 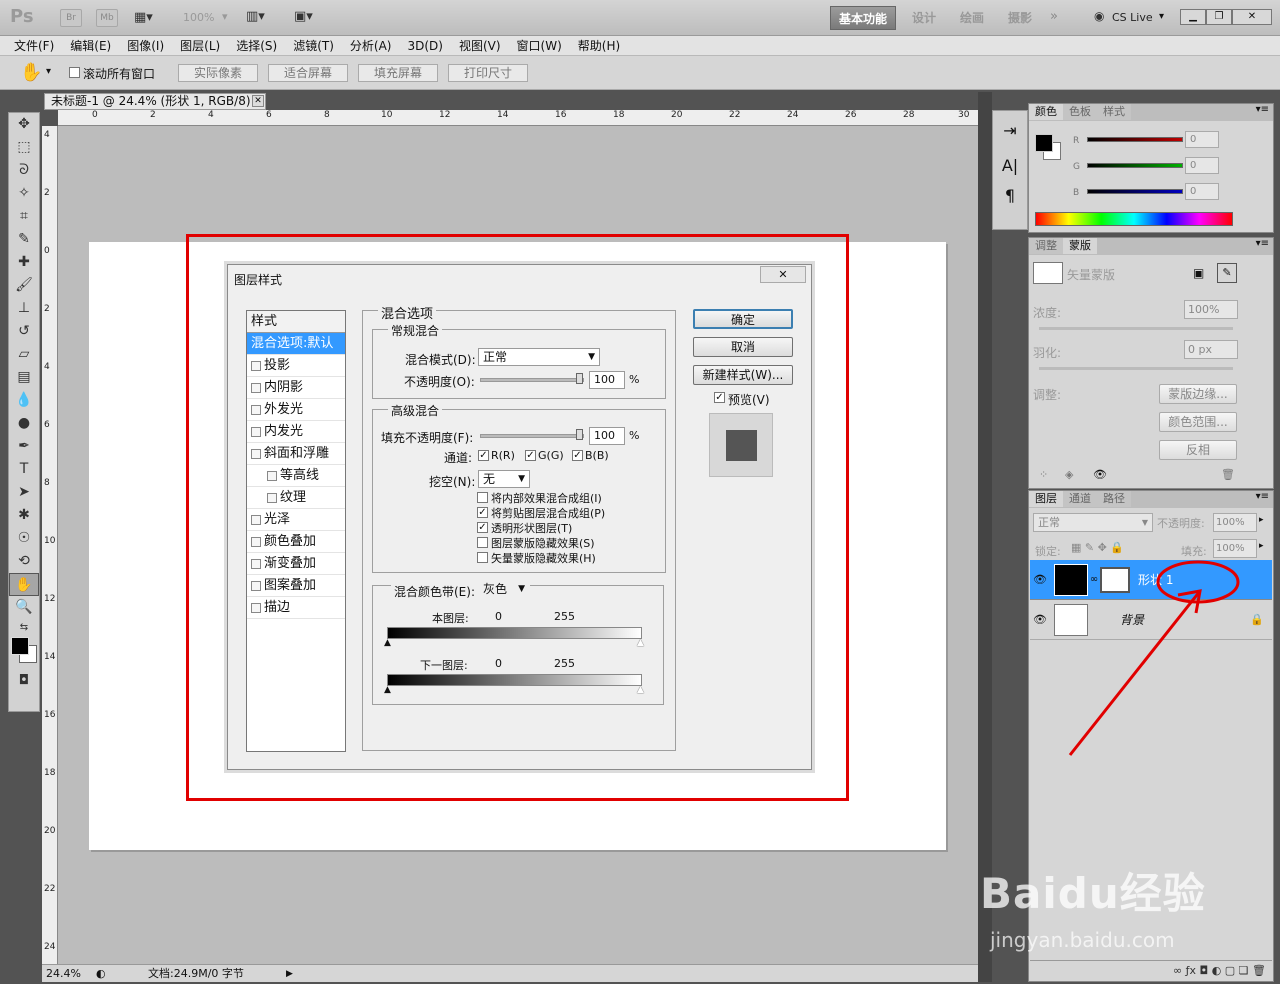 I want to click on quick-mask-icon: ◘, so click(x=24, y=680).